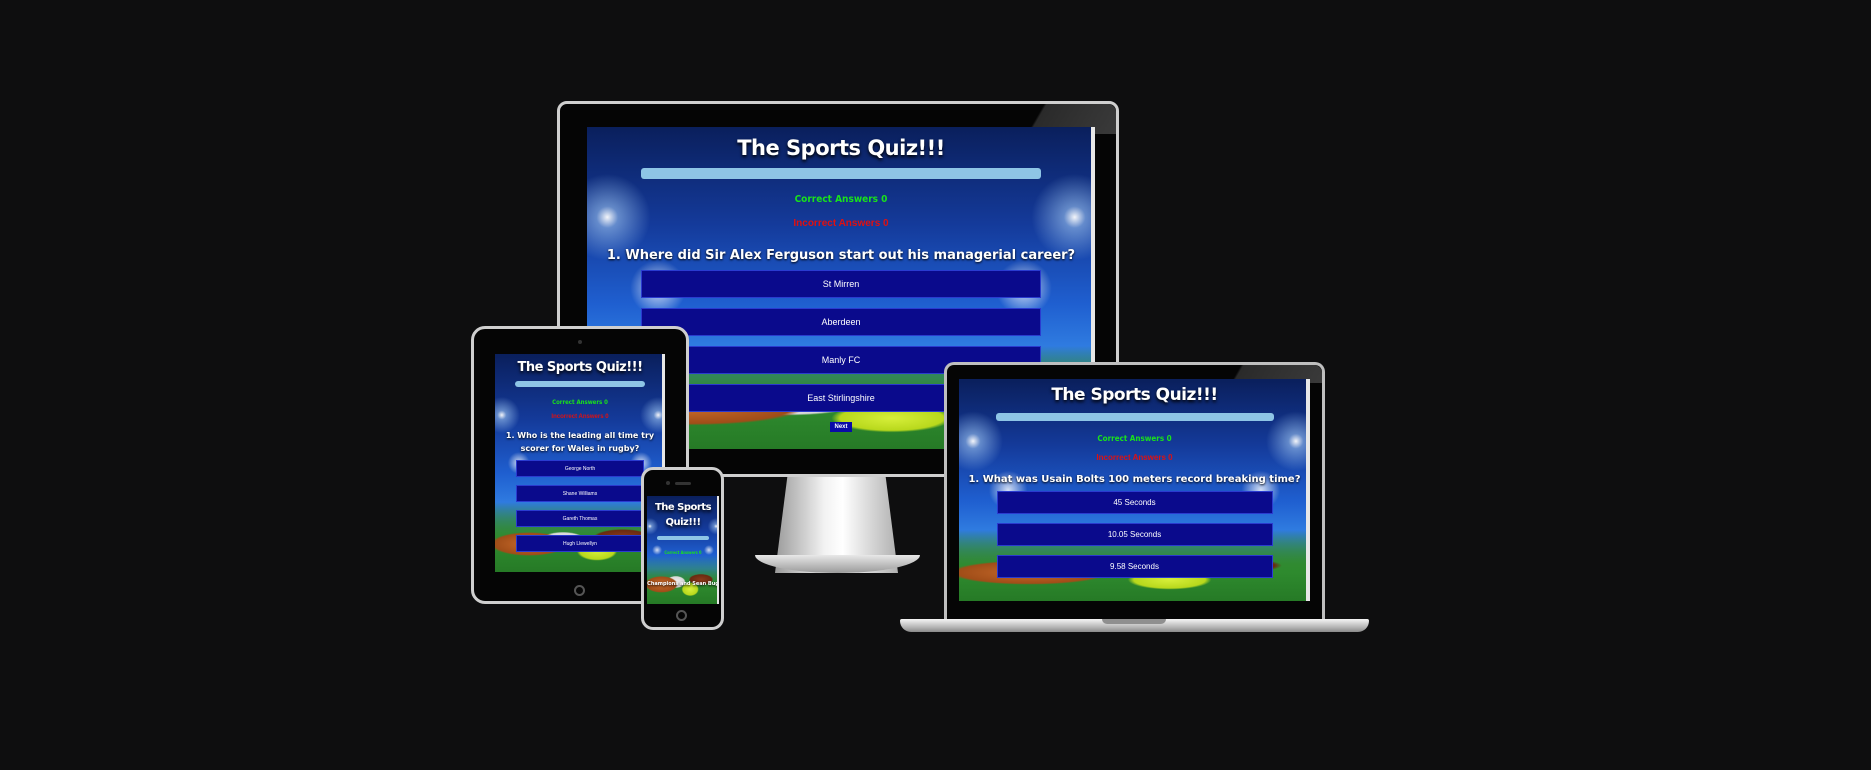 The height and width of the screenshot is (770, 1871). Describe the element at coordinates (1134, 502) in the screenshot. I see `answer-button: 45 Seconds` at that location.